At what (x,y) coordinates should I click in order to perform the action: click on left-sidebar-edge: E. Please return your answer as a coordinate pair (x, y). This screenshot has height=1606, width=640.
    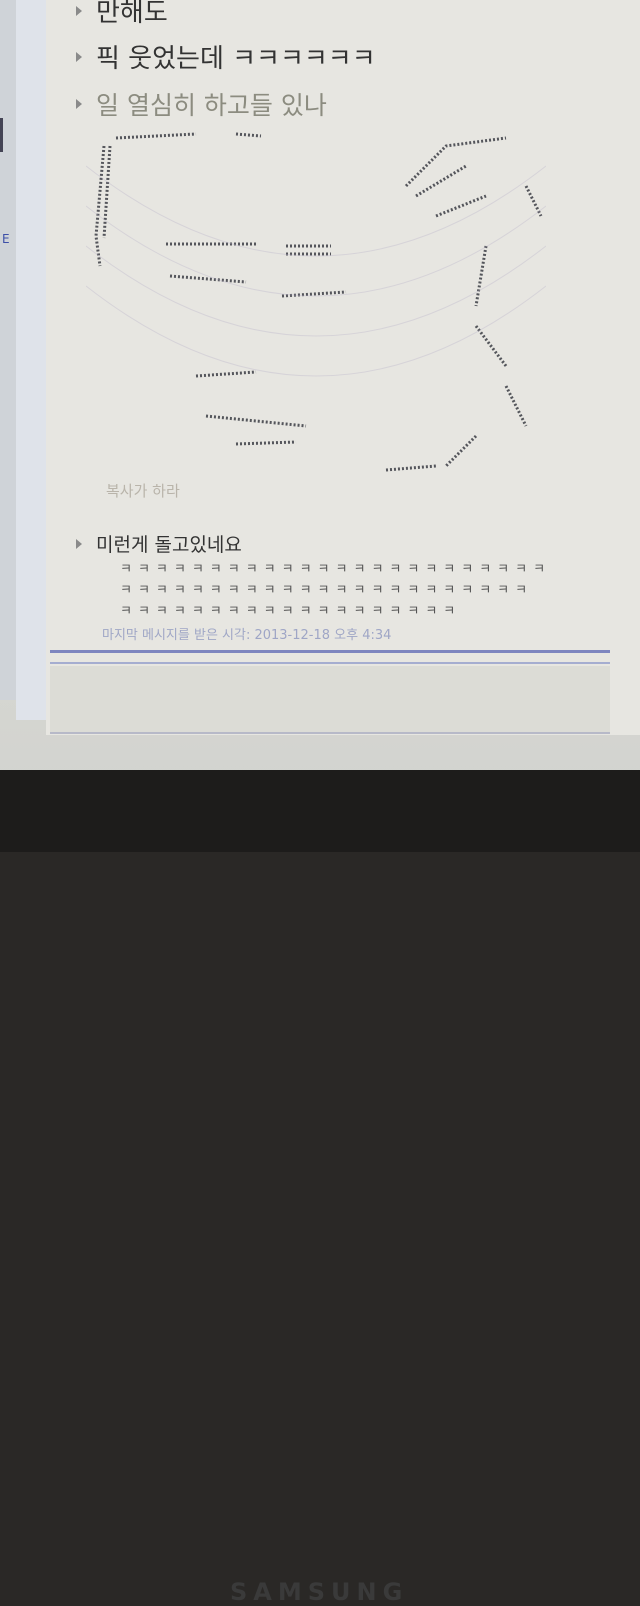
    Looking at the image, I should click on (8, 350).